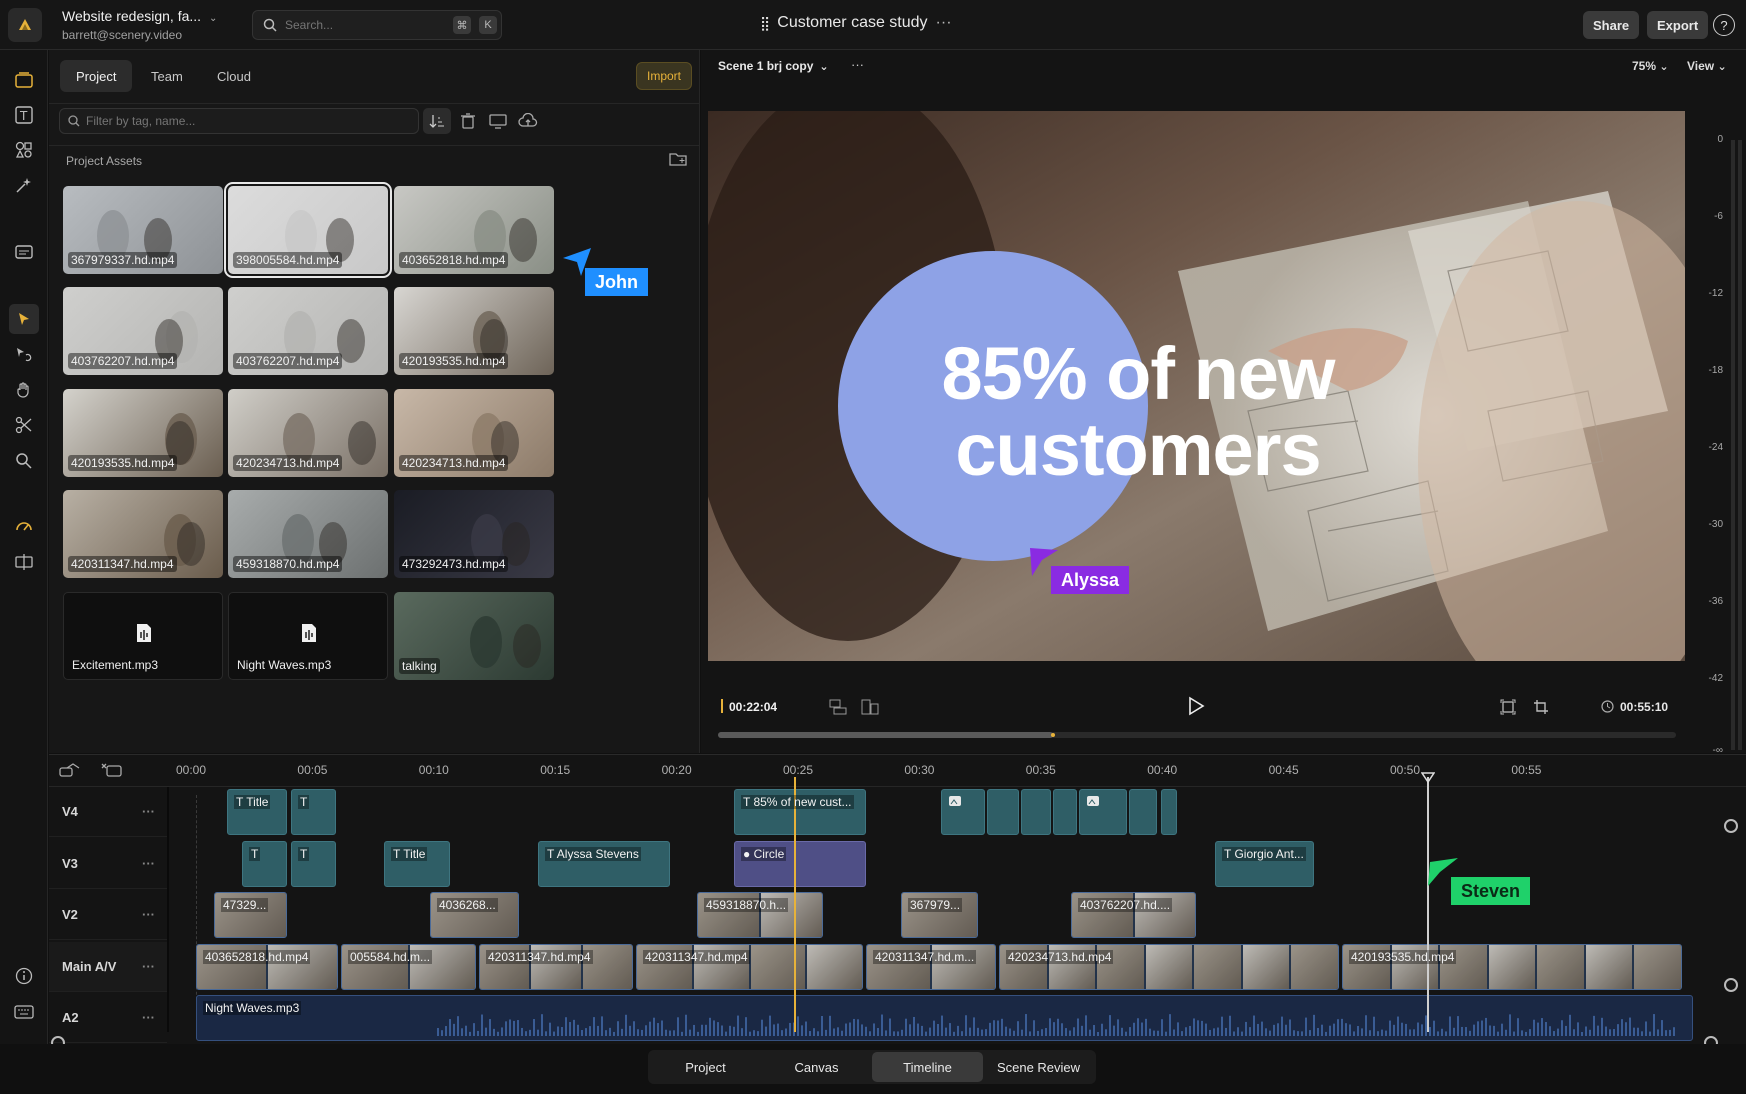  What do you see at coordinates (24, 80) in the screenshot?
I see `media-icon` at bounding box center [24, 80].